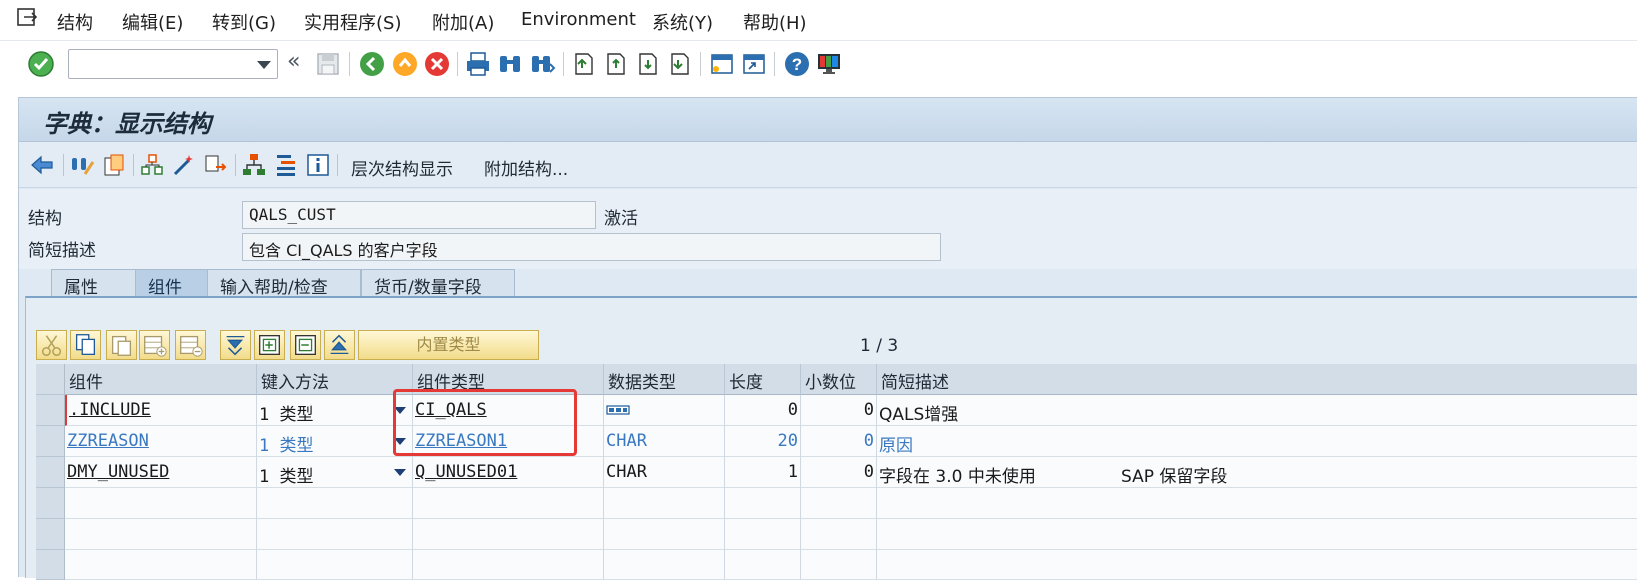 The image size is (1637, 580). Describe the element at coordinates (82, 165) in the screenshot. I see `display-change-icon` at that location.